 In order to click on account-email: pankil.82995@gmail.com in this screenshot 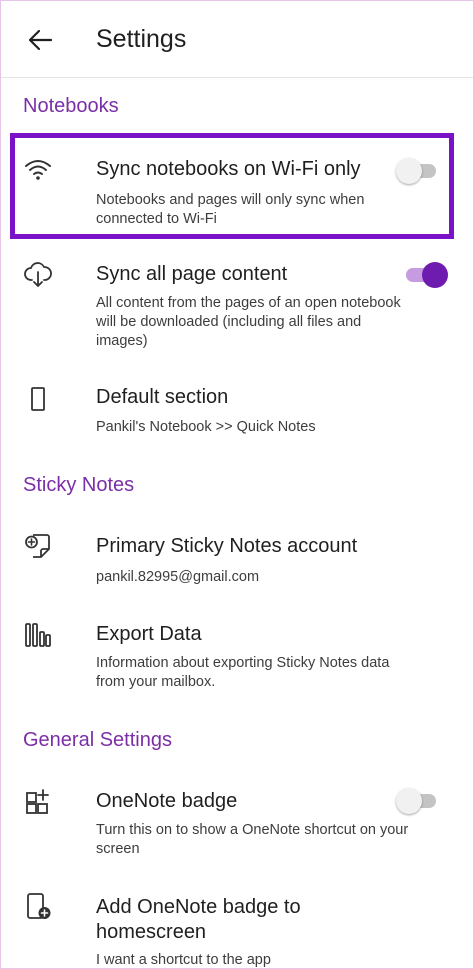, I will do `click(178, 577)`.